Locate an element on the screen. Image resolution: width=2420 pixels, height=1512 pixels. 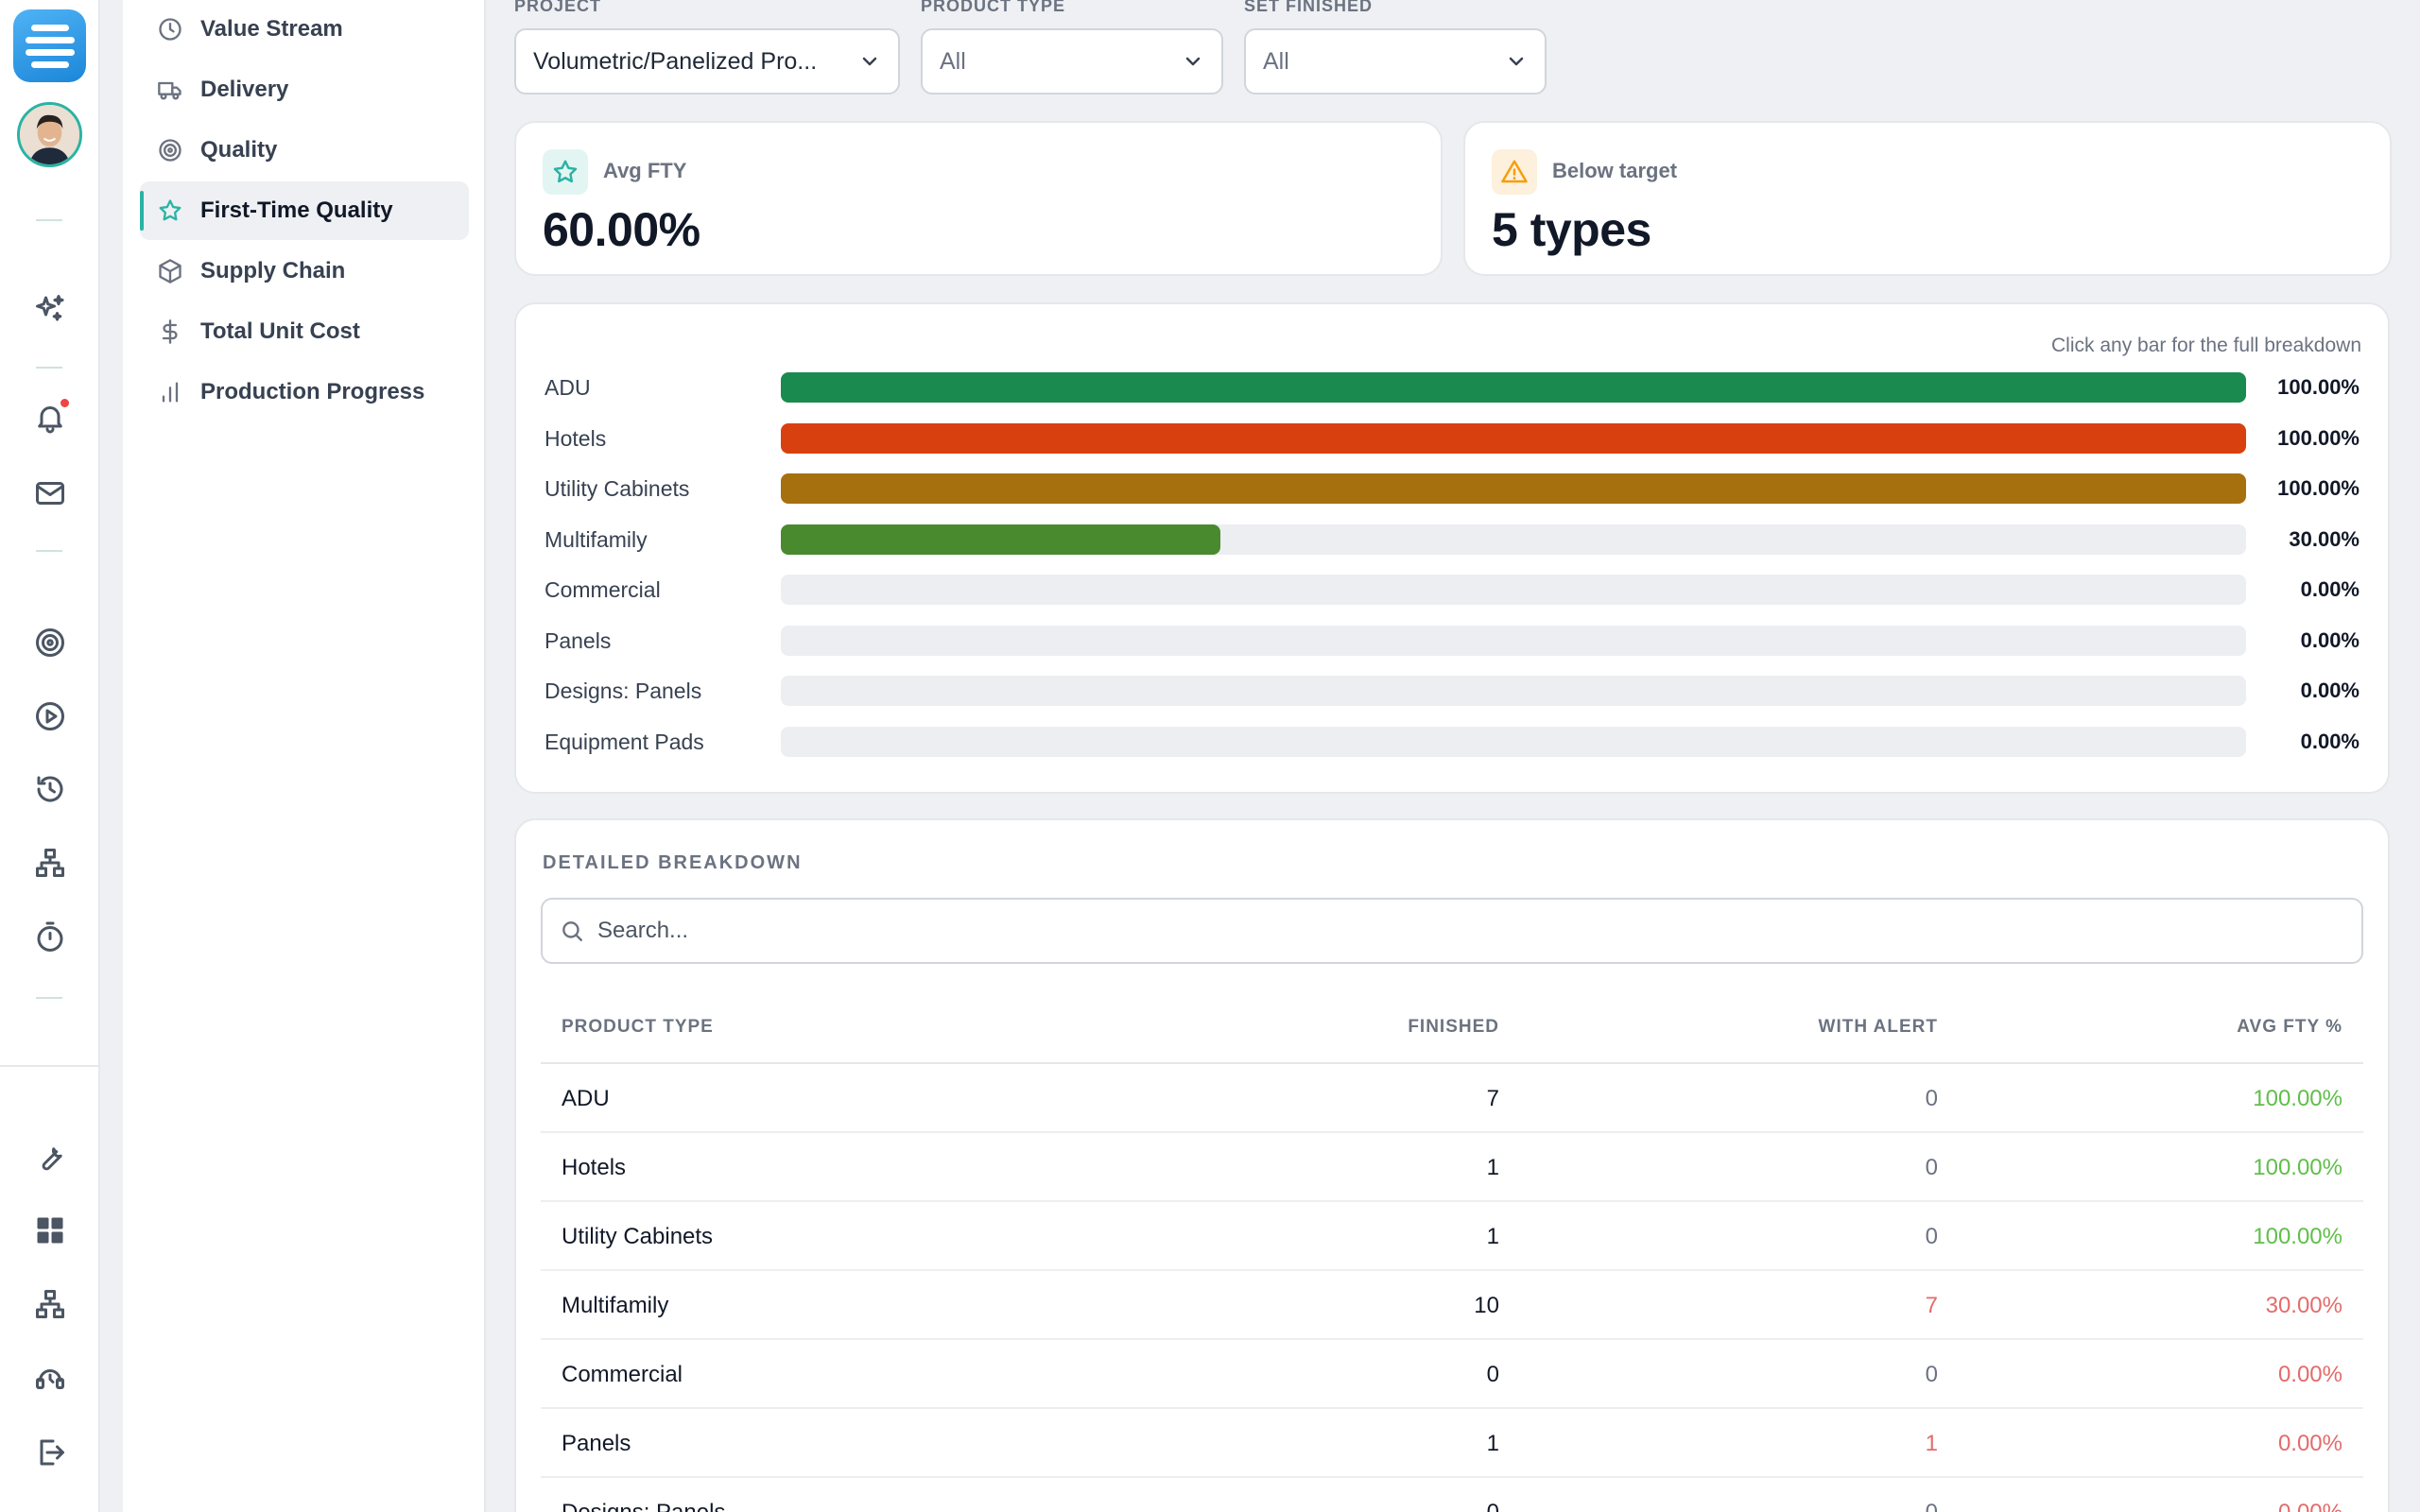
bar-label: Commercial is located at coordinates (602, 589).